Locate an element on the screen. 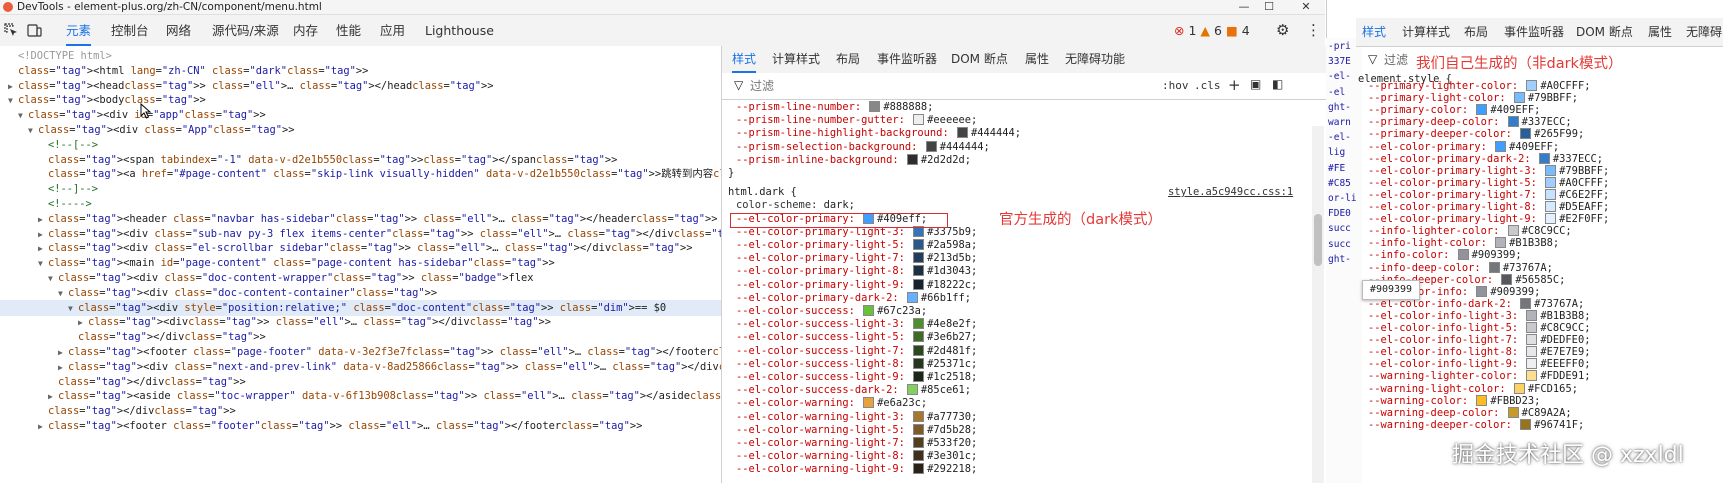 The image size is (1723, 483). right-tab-layout: 布局 is located at coordinates (1476, 32).